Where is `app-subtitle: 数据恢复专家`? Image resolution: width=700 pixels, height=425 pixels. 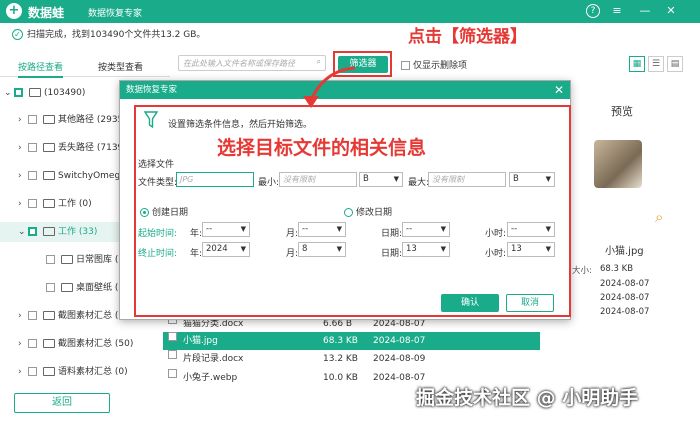 app-subtitle: 数据恢复专家 is located at coordinates (115, 14).